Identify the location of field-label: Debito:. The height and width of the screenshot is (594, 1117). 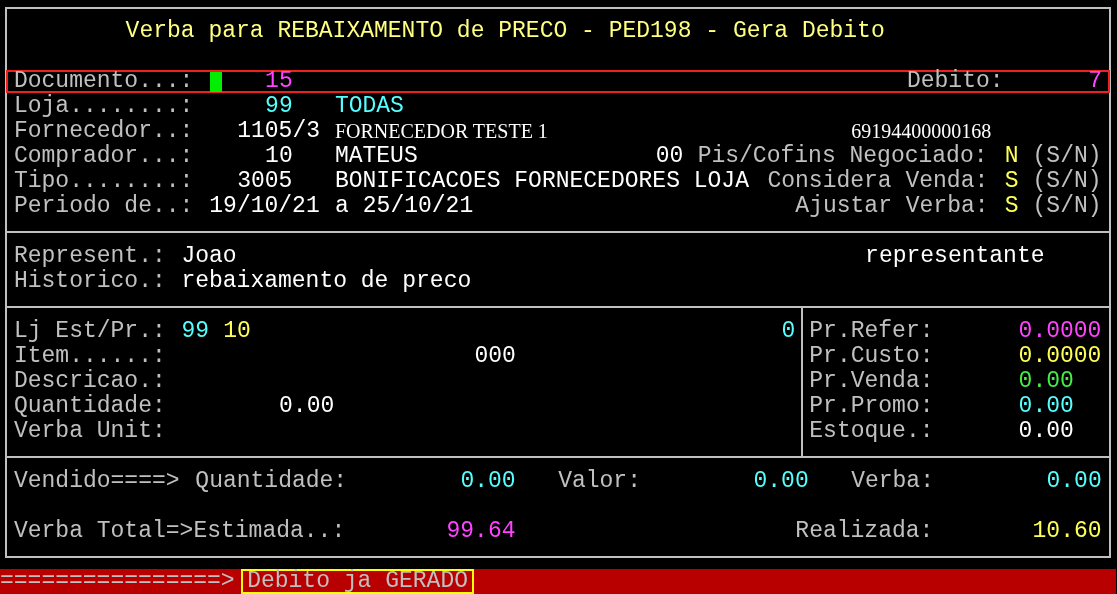
(955, 81).